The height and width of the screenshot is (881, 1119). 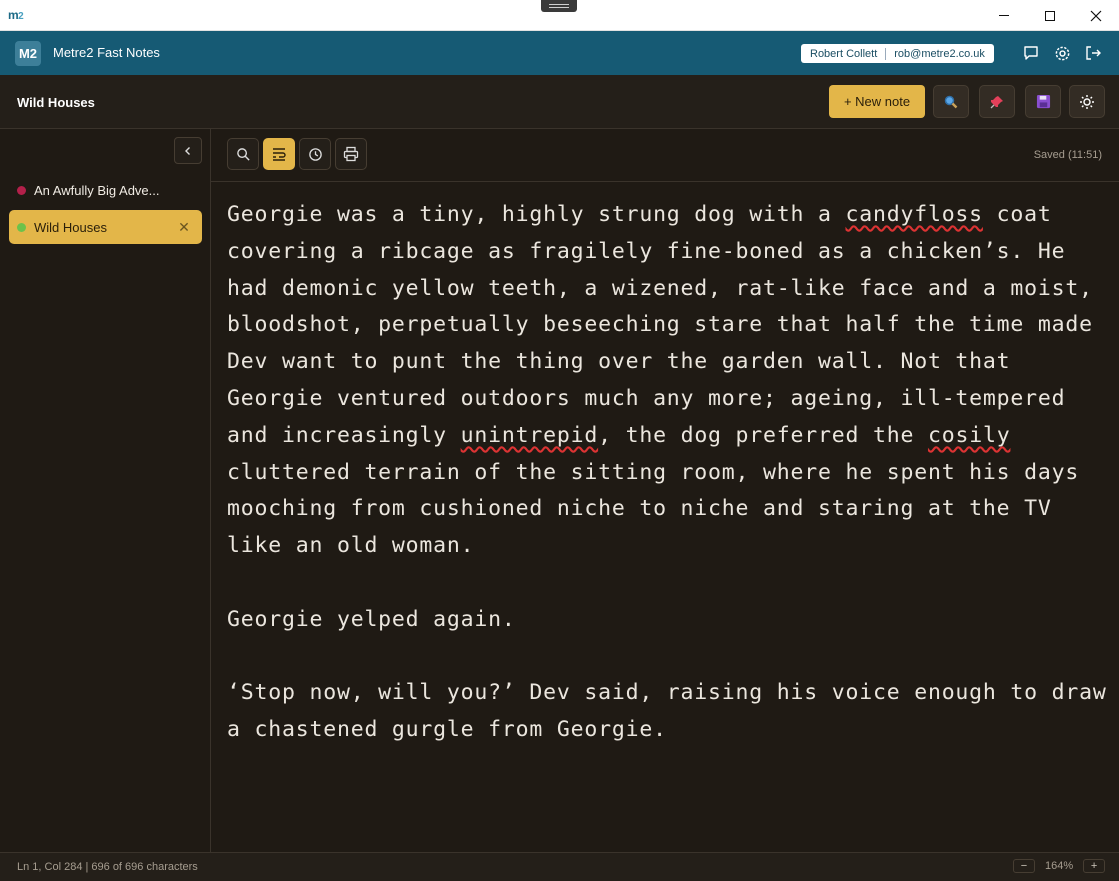 I want to click on sign-out-icon, so click(x=1093, y=53).